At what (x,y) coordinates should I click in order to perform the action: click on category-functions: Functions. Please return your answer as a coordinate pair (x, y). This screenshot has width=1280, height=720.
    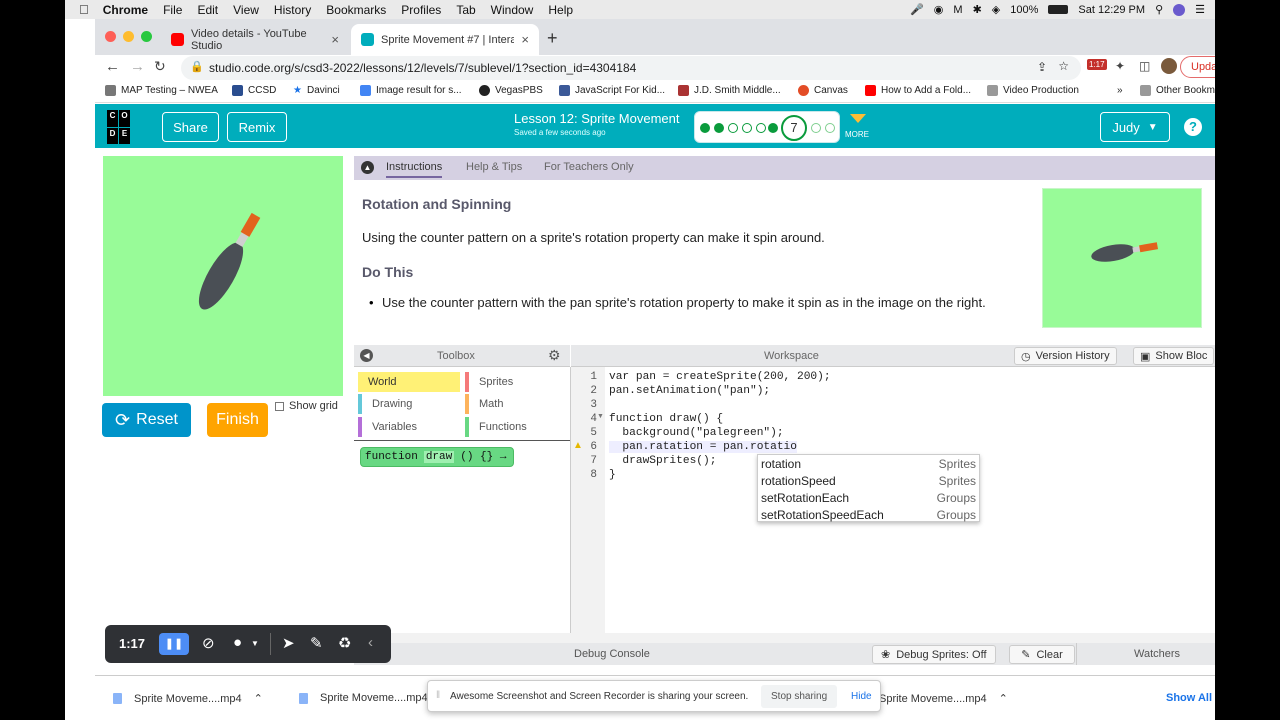
    Looking at the image, I should click on (518, 427).